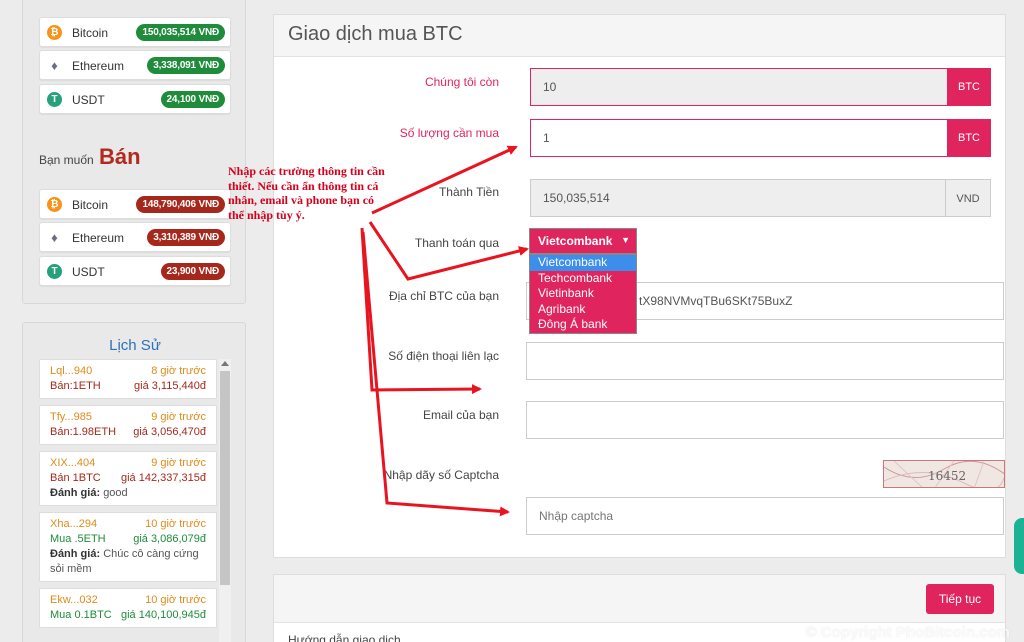  Describe the element at coordinates (448, 251) in the screenshot. I see `arrow-to-payment` at that location.